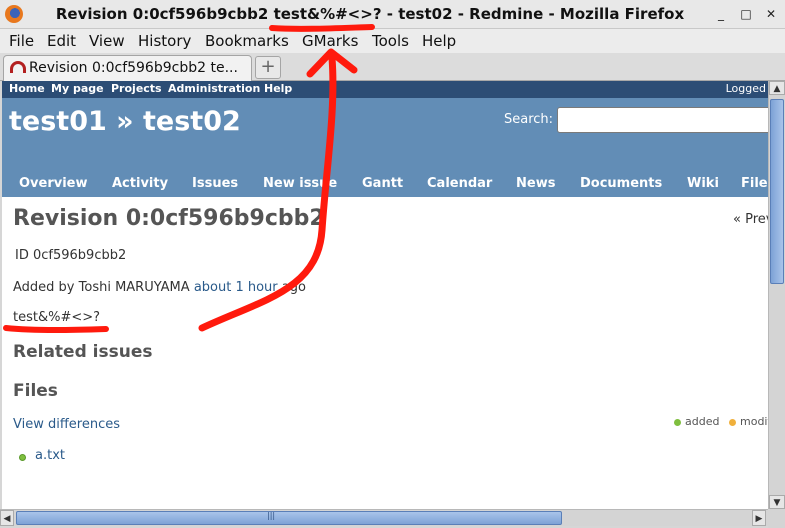 This screenshot has height=528, width=785. What do you see at coordinates (732, 422) in the screenshot?
I see `modified-dot-icon` at bounding box center [732, 422].